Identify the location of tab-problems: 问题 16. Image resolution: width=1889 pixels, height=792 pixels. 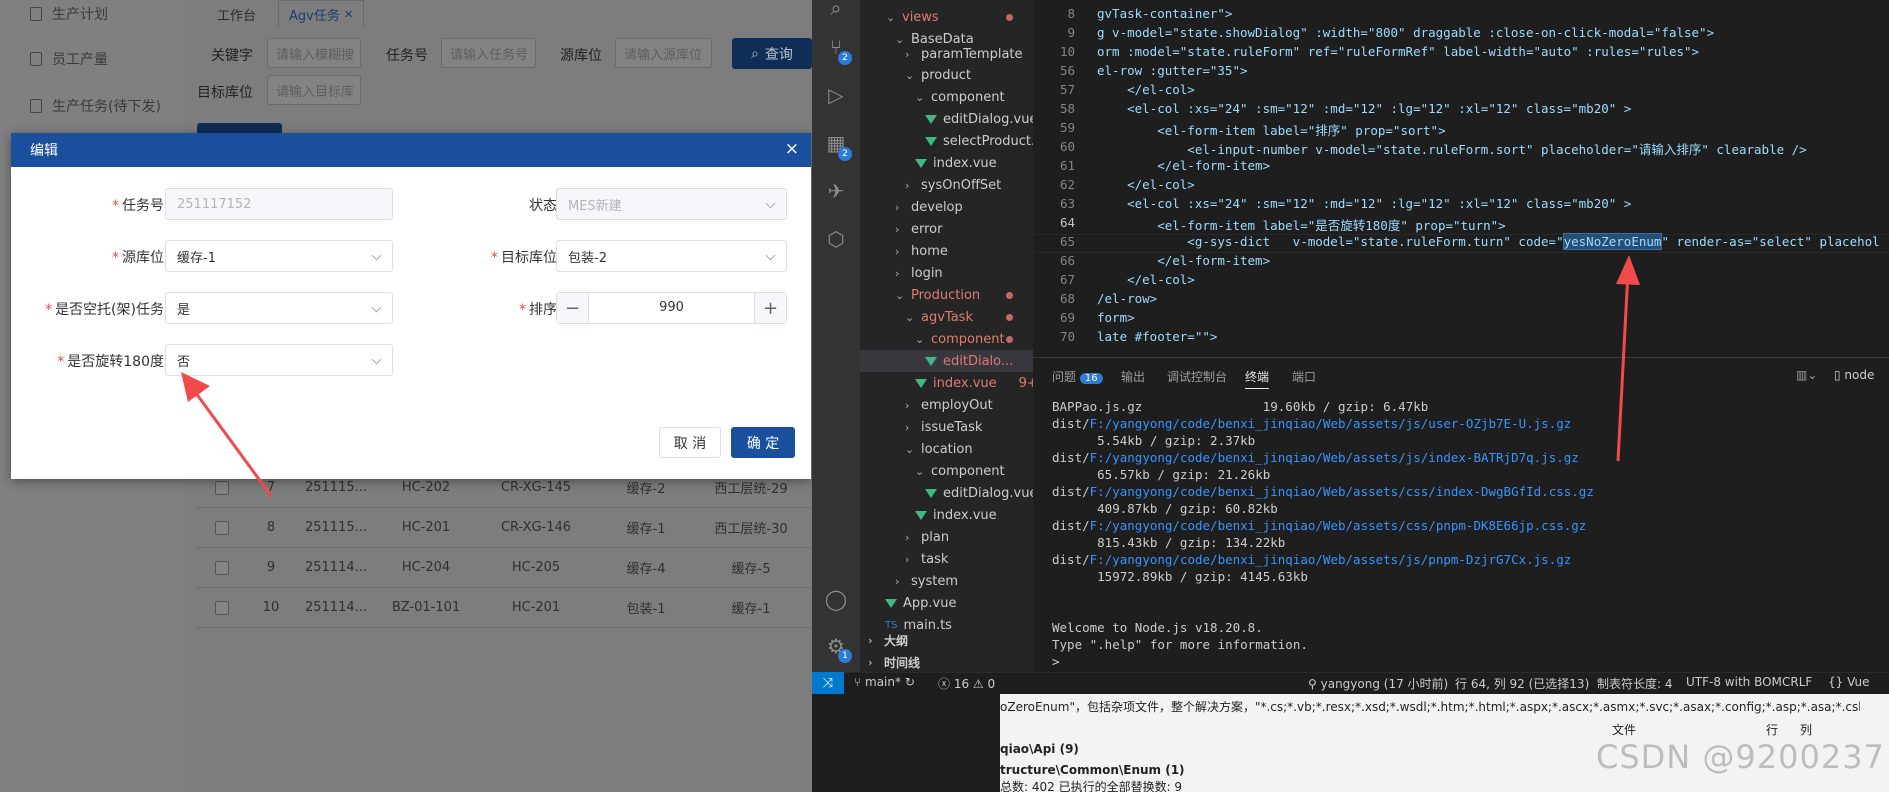
(1077, 376).